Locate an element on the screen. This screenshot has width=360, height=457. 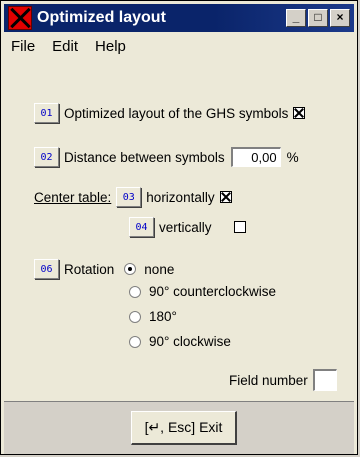
option-01-button: 01 is located at coordinates (46, 113).